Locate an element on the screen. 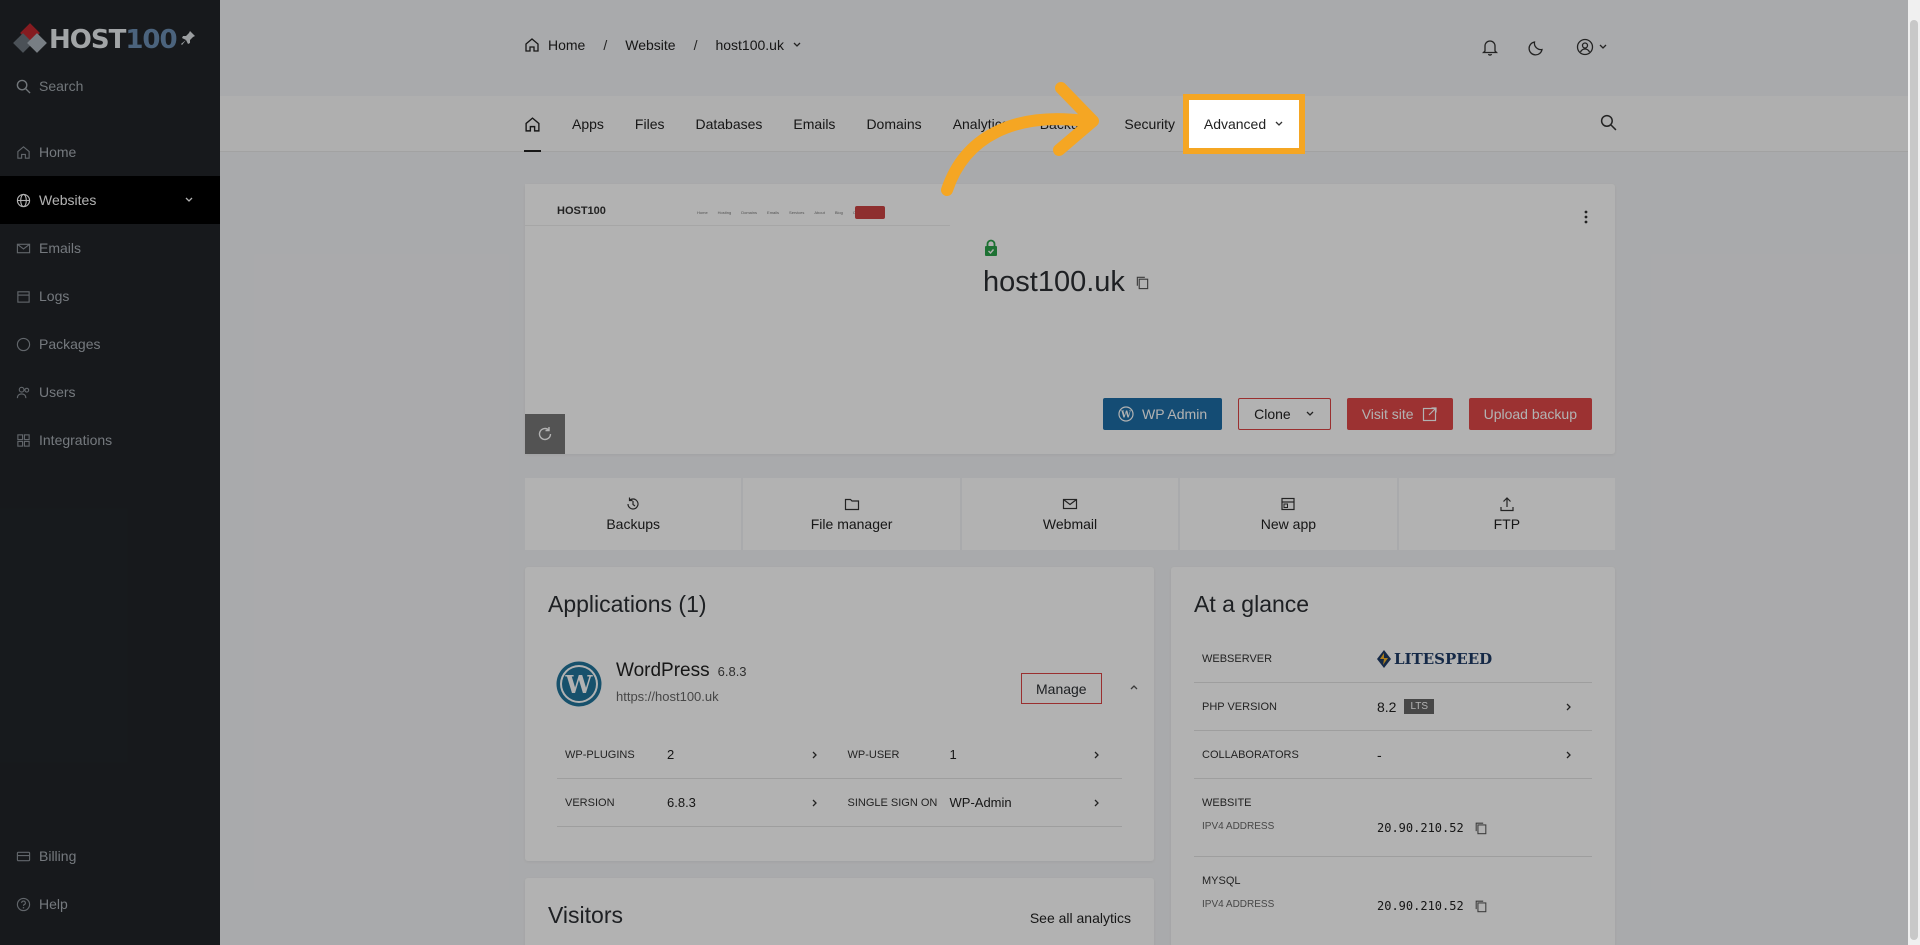  moon-icon is located at coordinates (1537, 47).